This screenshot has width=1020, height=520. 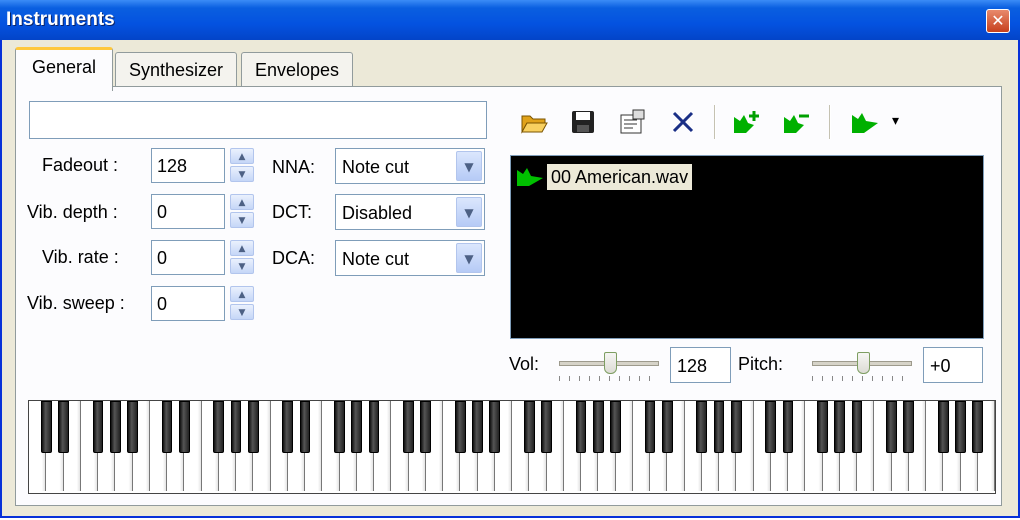 I want to click on remove-sample-icon, so click(x=797, y=122).